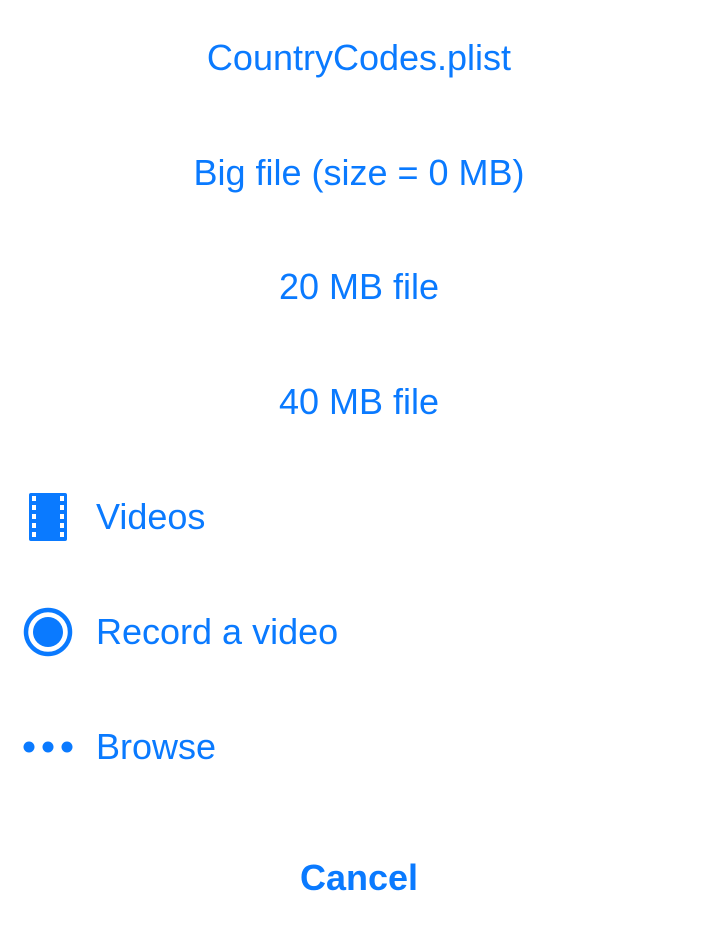 Image resolution: width=718 pixels, height=935 pixels. I want to click on option-browse: Browse, so click(359, 747).